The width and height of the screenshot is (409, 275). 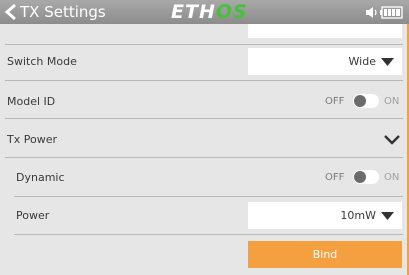 What do you see at coordinates (193, 12) in the screenshot?
I see `brand-logo-eth: ETH` at bounding box center [193, 12].